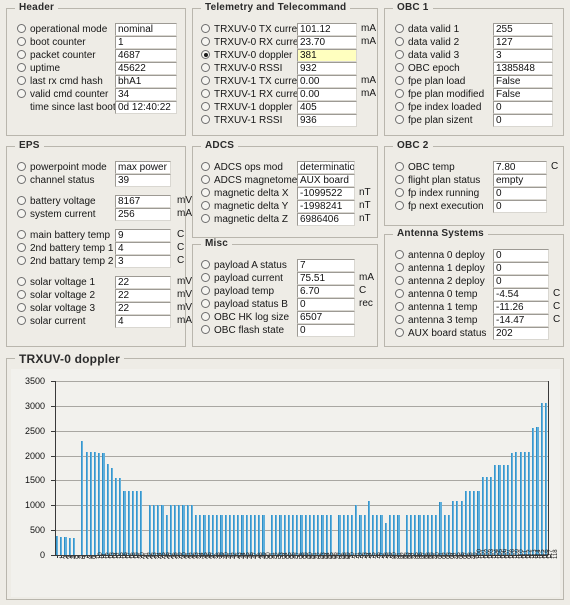 The image size is (570, 605). I want to click on row-antenna-3: antenna 0 temp, so click(436, 295).